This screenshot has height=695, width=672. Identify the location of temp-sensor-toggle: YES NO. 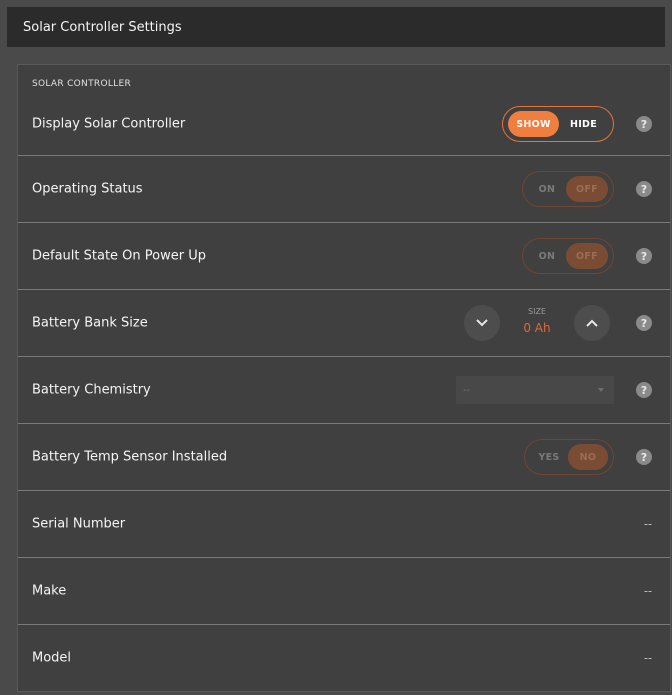
(569, 457).